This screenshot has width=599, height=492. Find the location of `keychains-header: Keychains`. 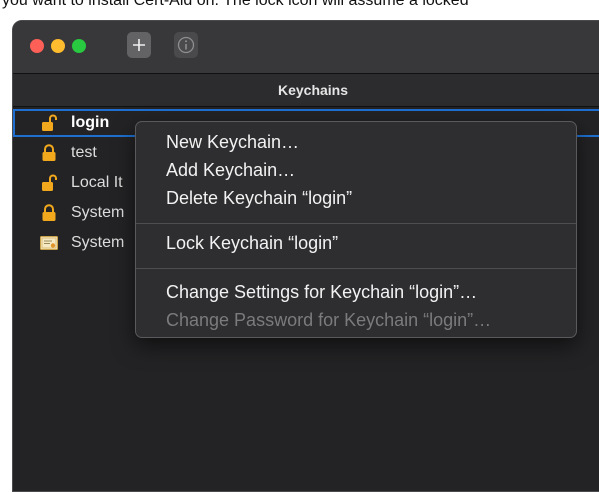

keychains-header: Keychains is located at coordinates (306, 90).